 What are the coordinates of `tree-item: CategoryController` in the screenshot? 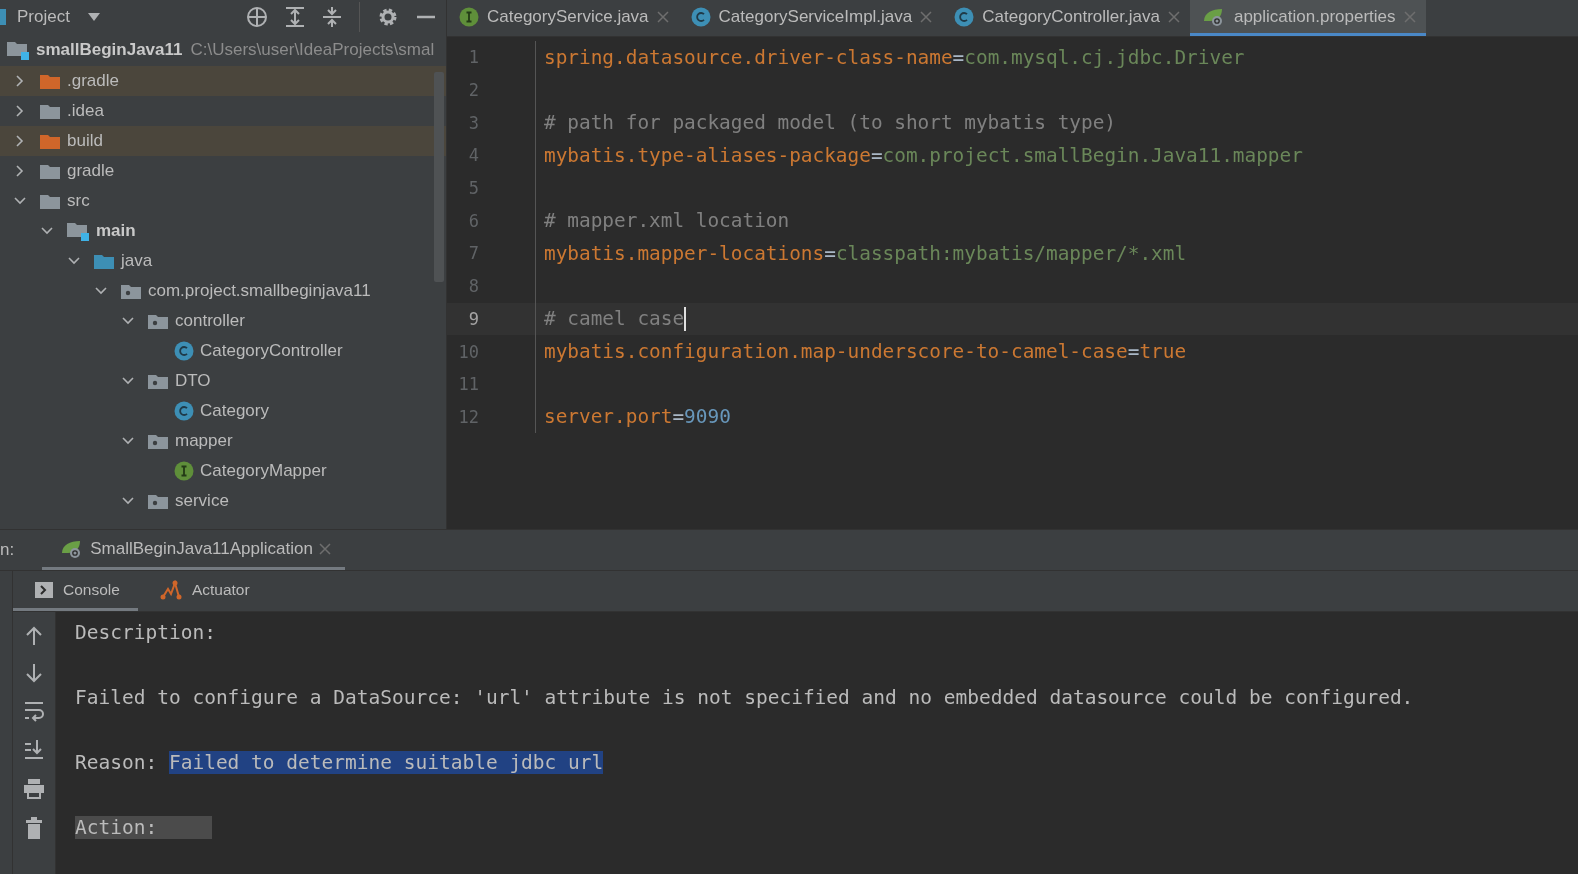 It's located at (223, 351).